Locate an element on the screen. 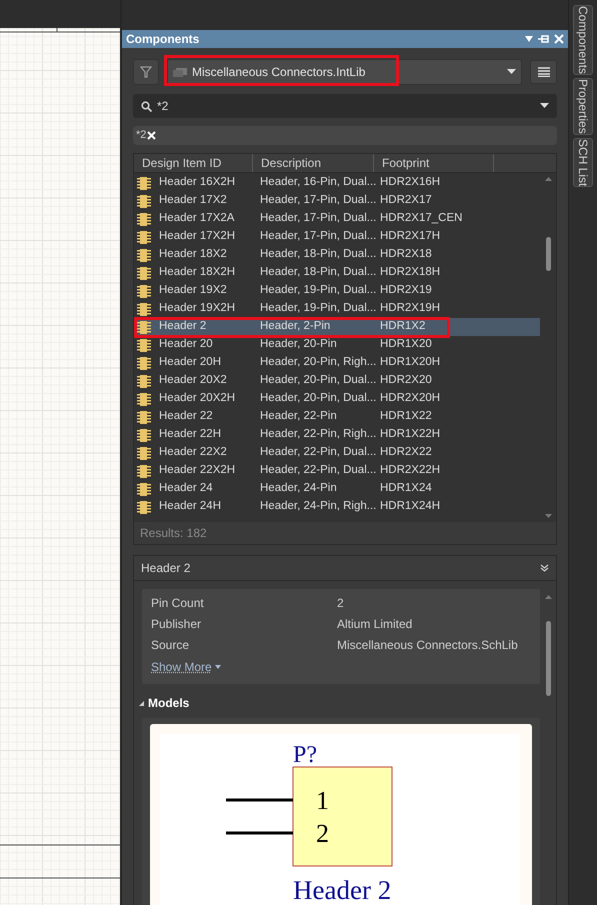 The height and width of the screenshot is (905, 597). close-icon is located at coordinates (559, 39).